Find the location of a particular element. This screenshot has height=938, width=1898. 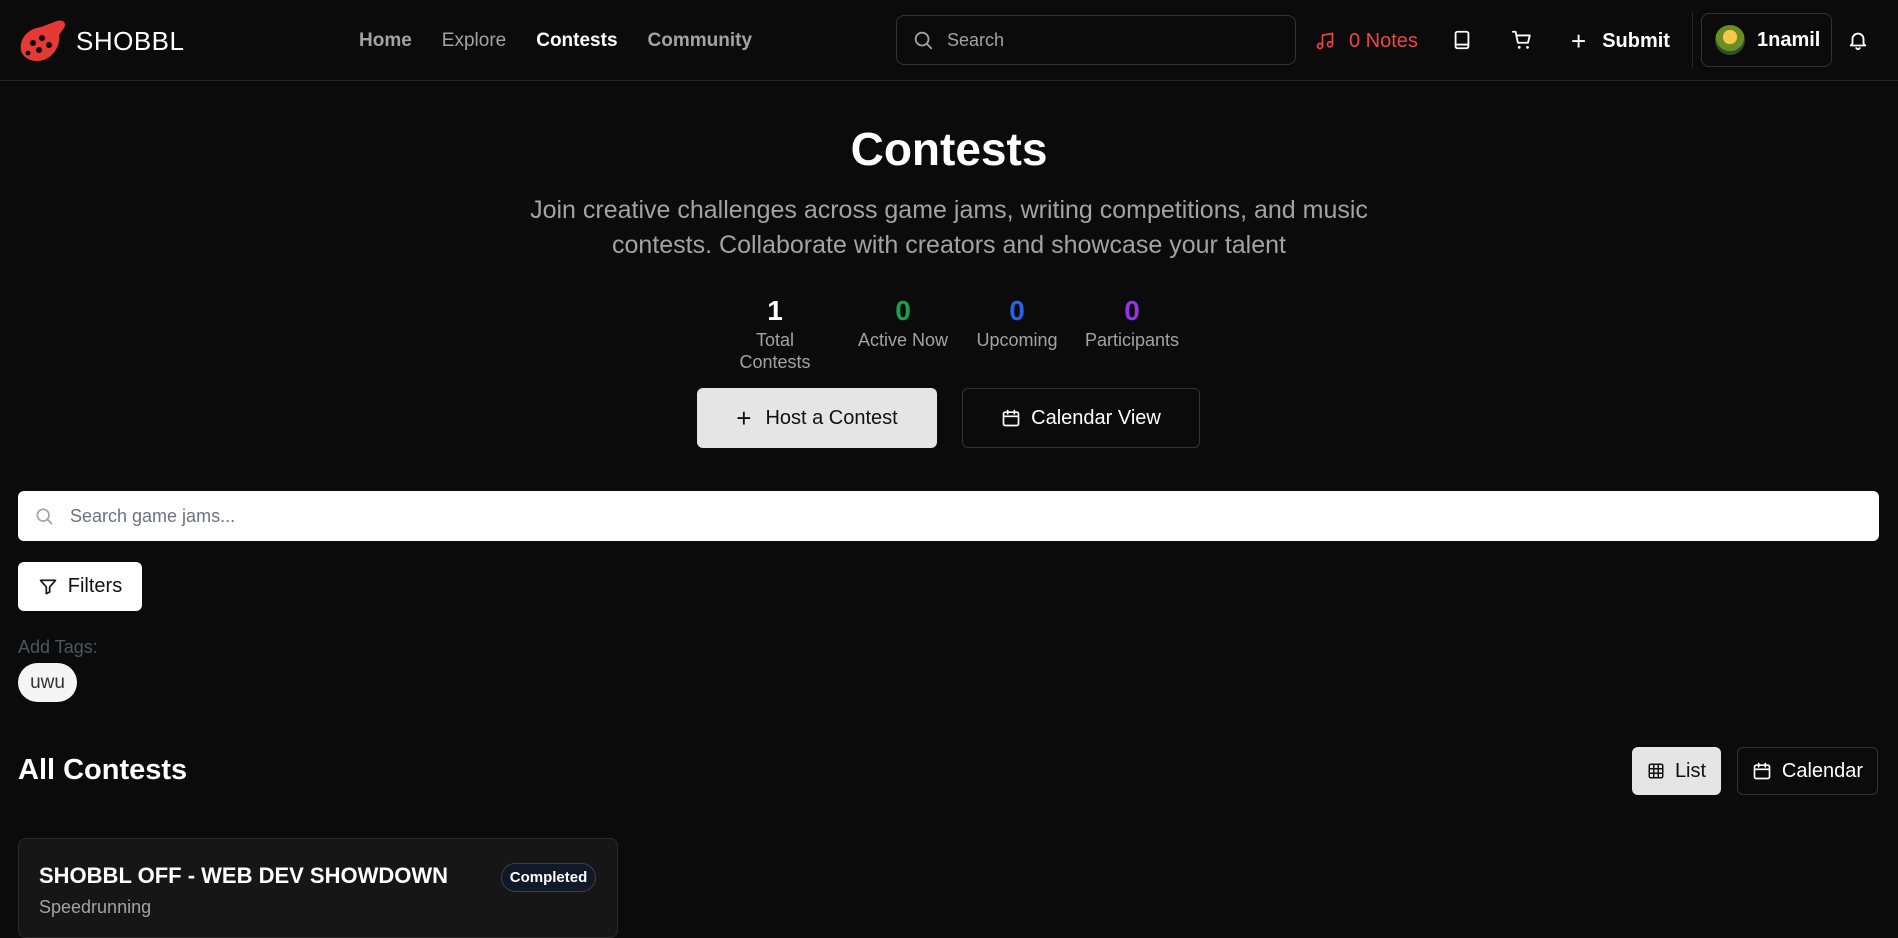

library-button is located at coordinates (1462, 40).